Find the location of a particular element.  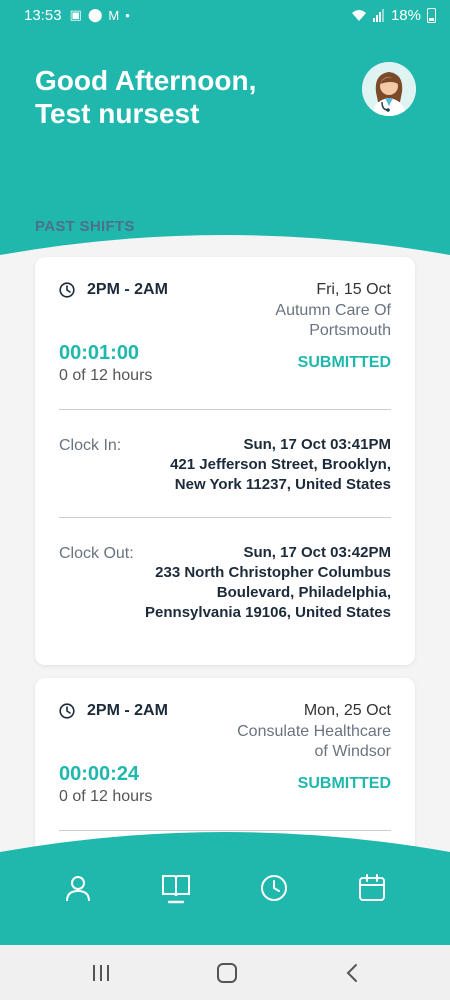

shift-date: Fri, 15 Oct is located at coordinates (353, 289).